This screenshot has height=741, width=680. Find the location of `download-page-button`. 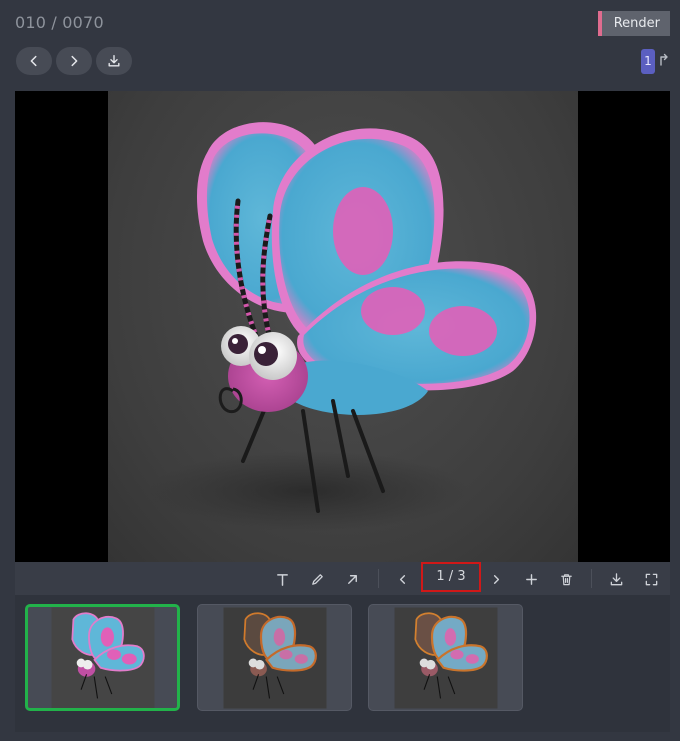

download-page-button is located at coordinates (616, 579).